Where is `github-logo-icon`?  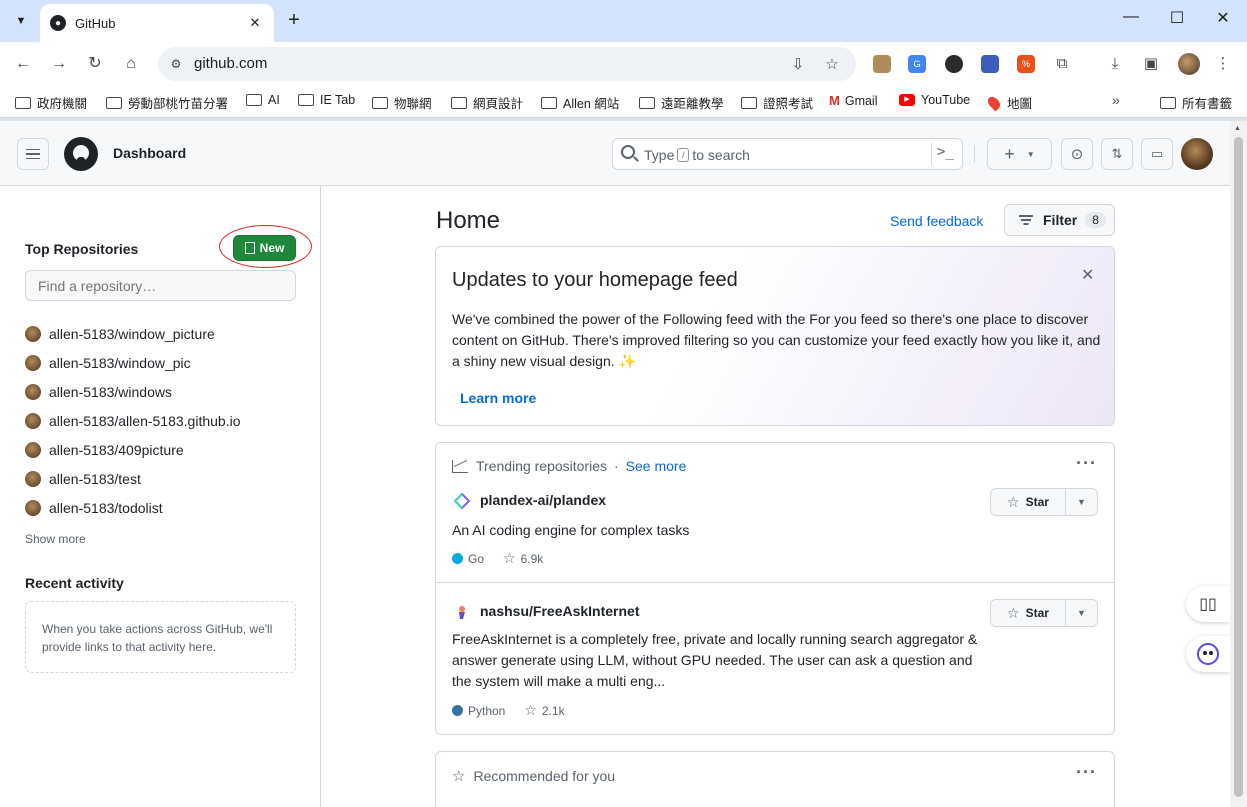
github-logo-icon is located at coordinates (81, 154).